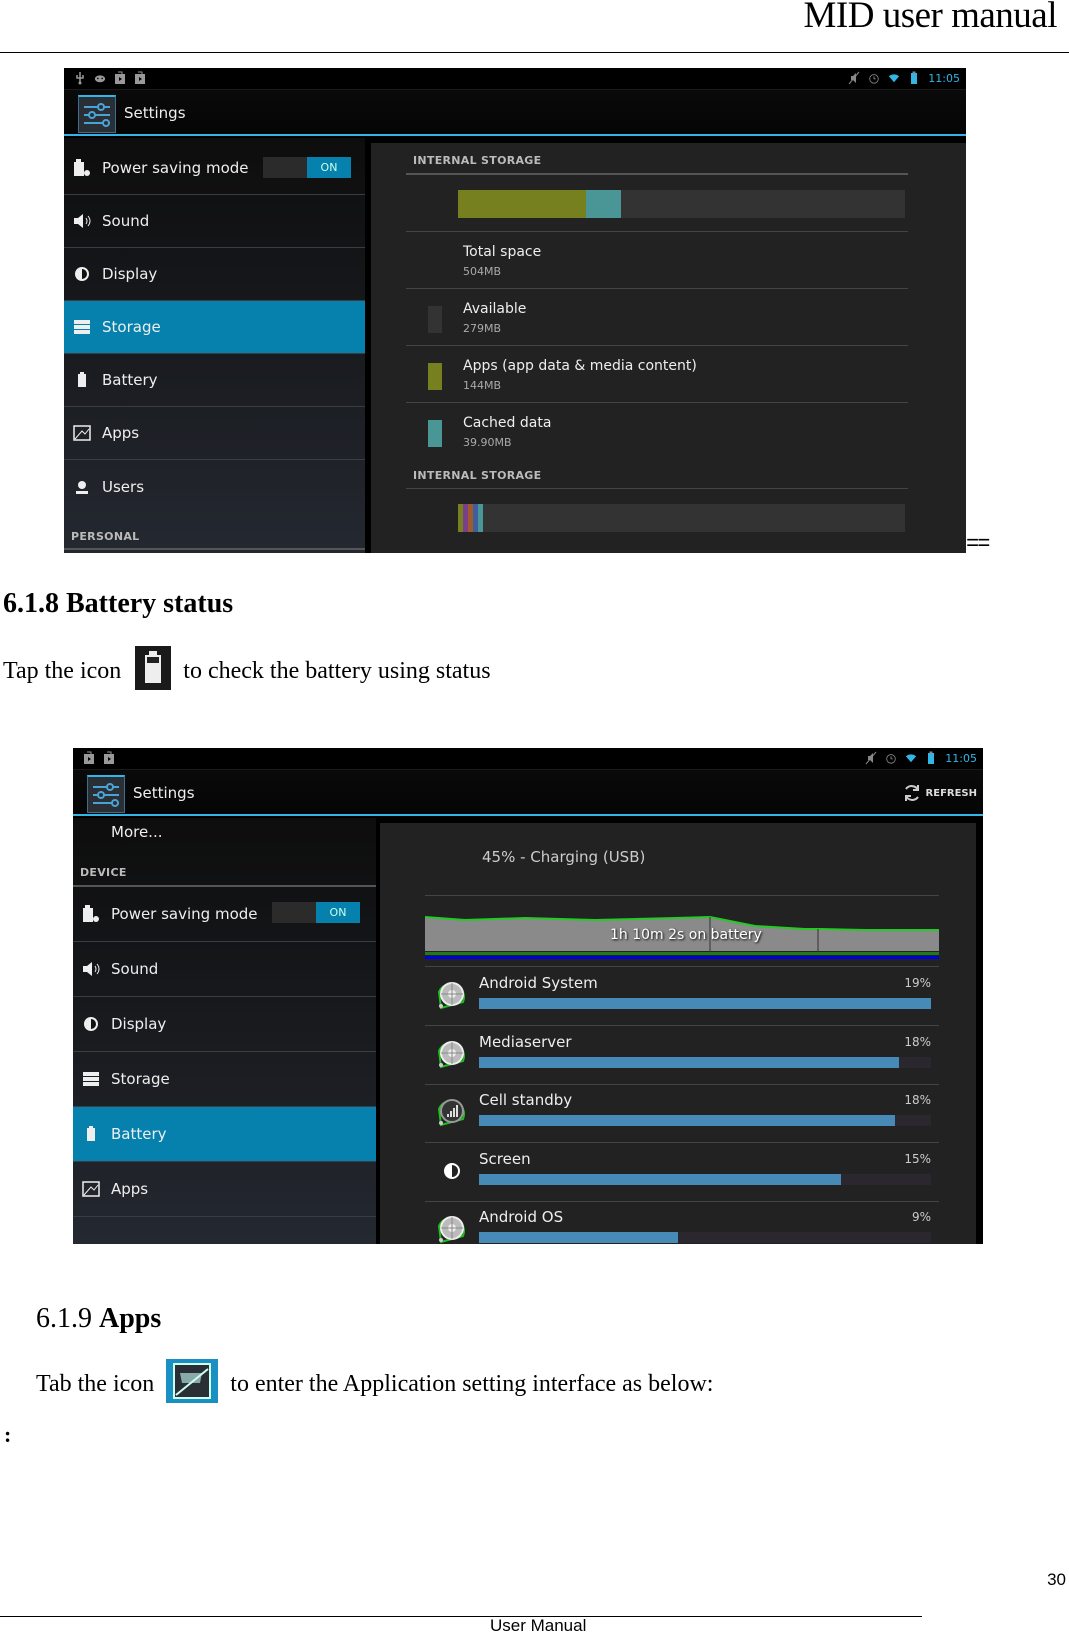 The height and width of the screenshot is (1635, 1069). What do you see at coordinates (452, 1112) in the screenshot?
I see `cell-standby-icon` at bounding box center [452, 1112].